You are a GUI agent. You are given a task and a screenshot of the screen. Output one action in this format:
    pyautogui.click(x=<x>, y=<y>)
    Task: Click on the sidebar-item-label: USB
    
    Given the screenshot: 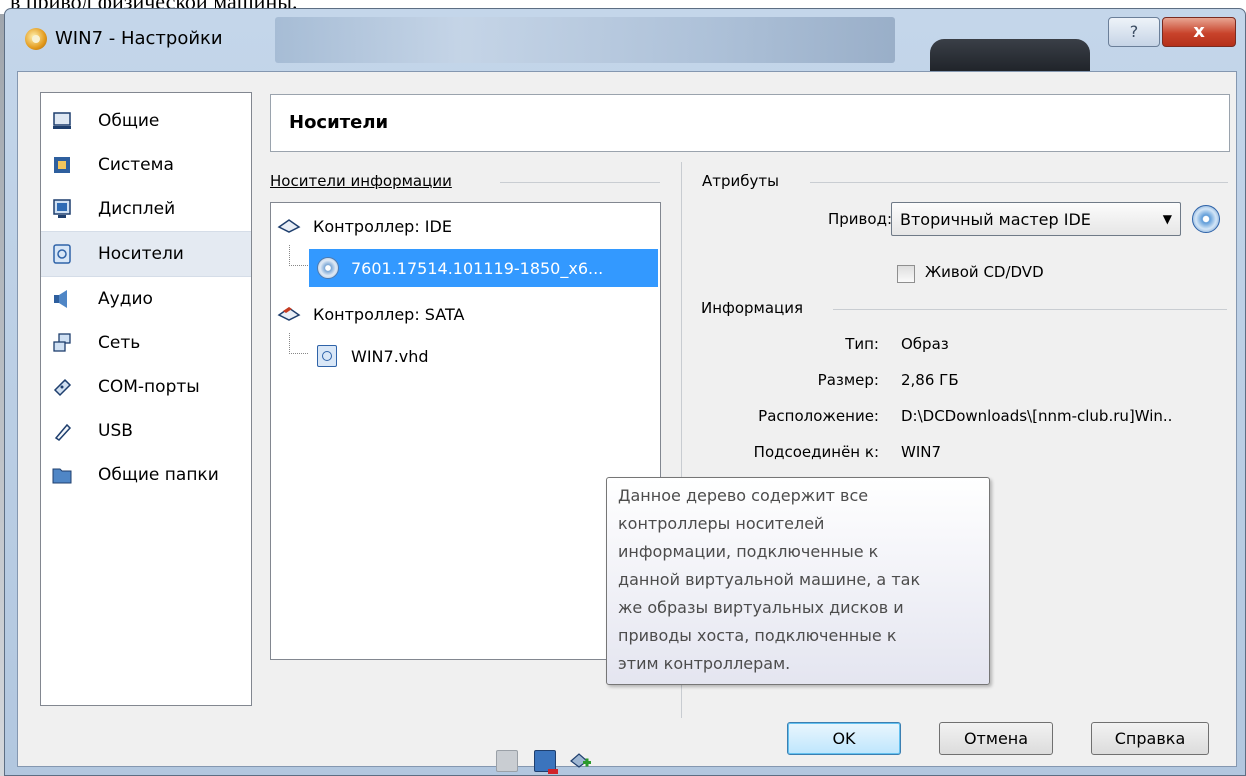 What is the action you would take?
    pyautogui.click(x=115, y=431)
    